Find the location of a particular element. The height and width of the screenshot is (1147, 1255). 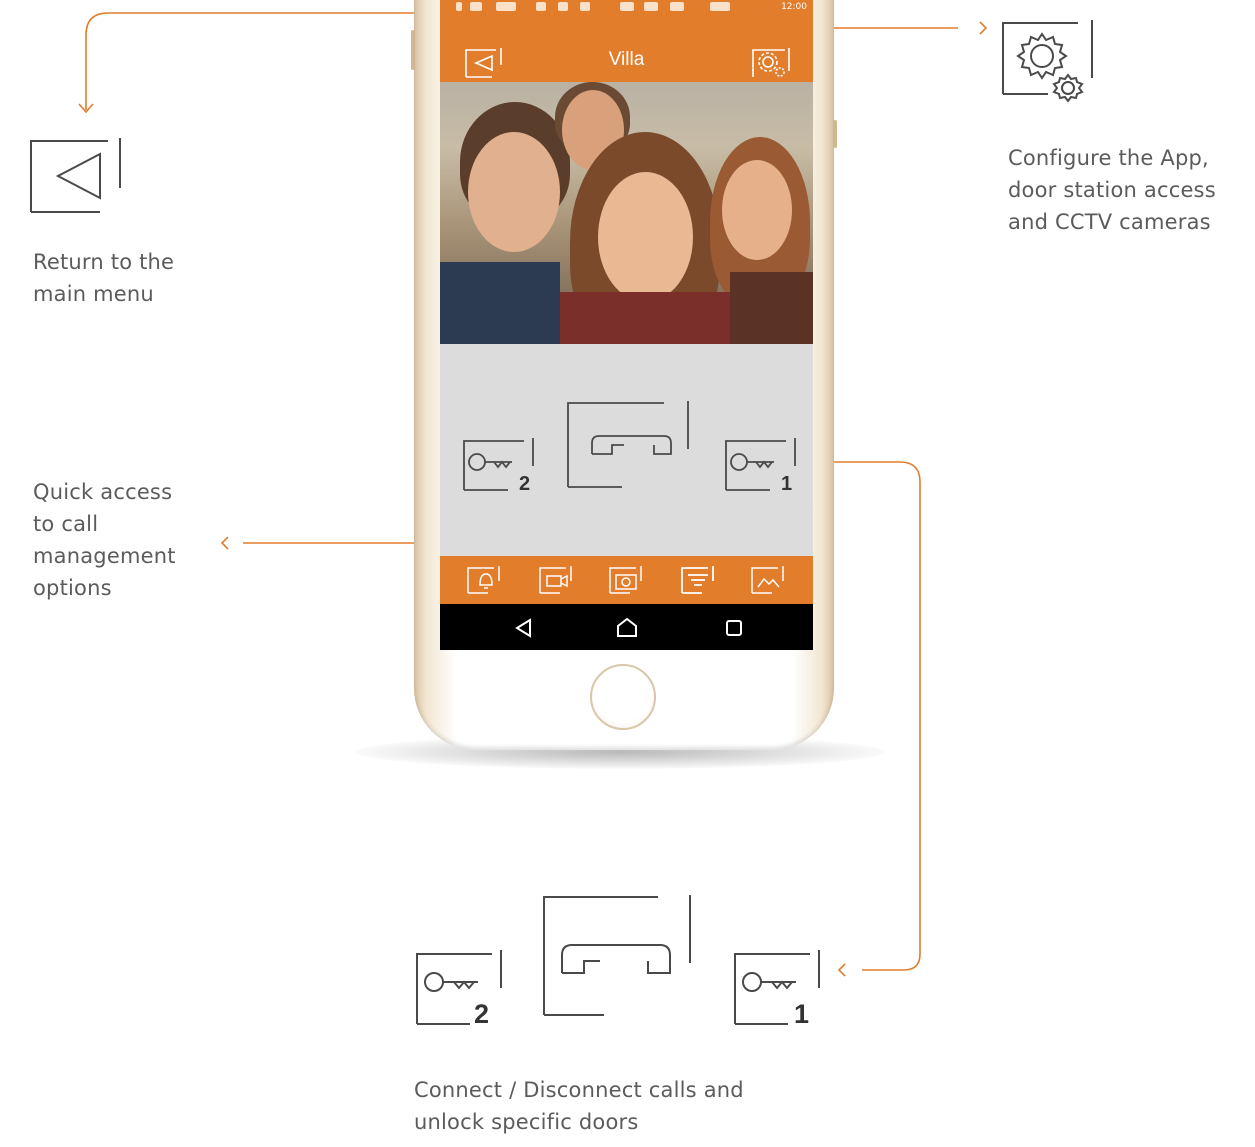

quick-access-callout-text: Quick access to call management options is located at coordinates (104, 540).